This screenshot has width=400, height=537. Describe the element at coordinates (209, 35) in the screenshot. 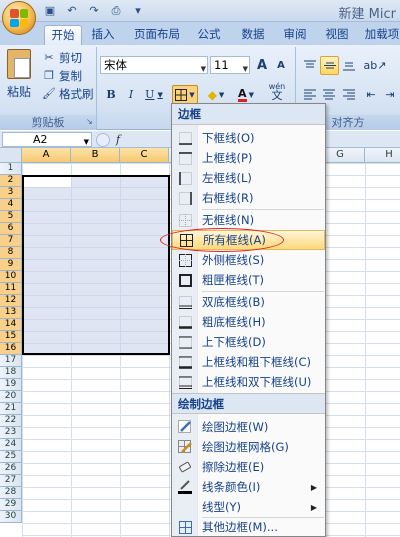

I see `tab-formulas: 公式` at that location.